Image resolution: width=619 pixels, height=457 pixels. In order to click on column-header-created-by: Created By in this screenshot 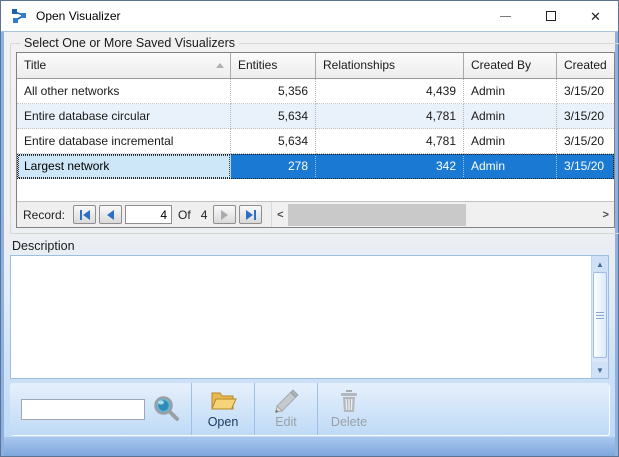, I will do `click(510, 65)`.